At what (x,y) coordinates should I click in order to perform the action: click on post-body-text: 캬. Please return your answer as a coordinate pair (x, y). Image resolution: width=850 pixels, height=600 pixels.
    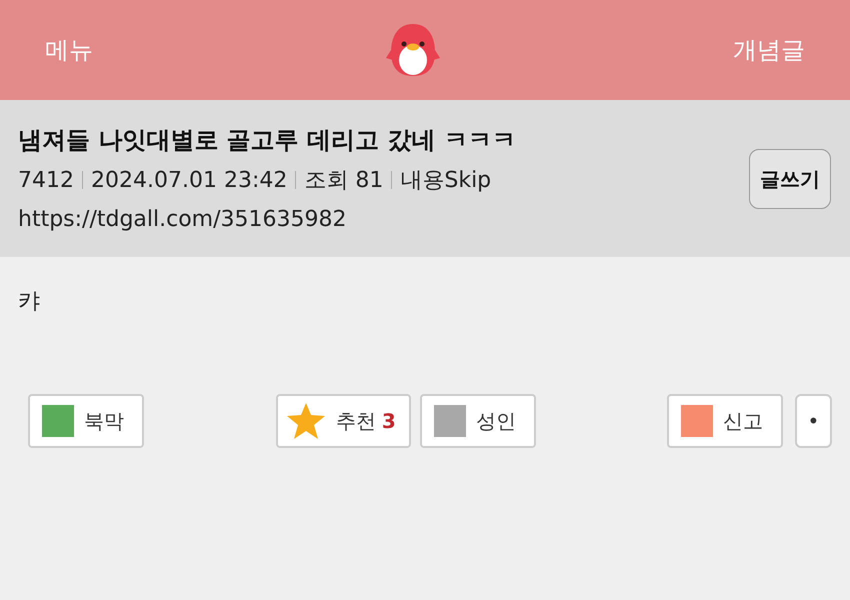
    Looking at the image, I should click on (29, 302).